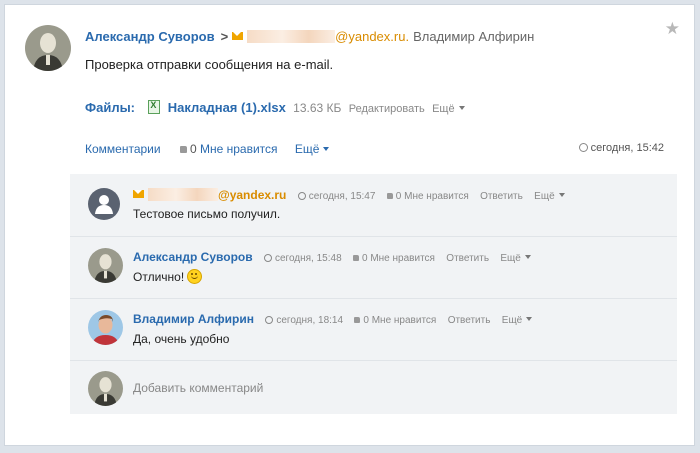 The image size is (700, 453). Describe the element at coordinates (193, 149) in the screenshot. I see `like-count: 0` at that location.